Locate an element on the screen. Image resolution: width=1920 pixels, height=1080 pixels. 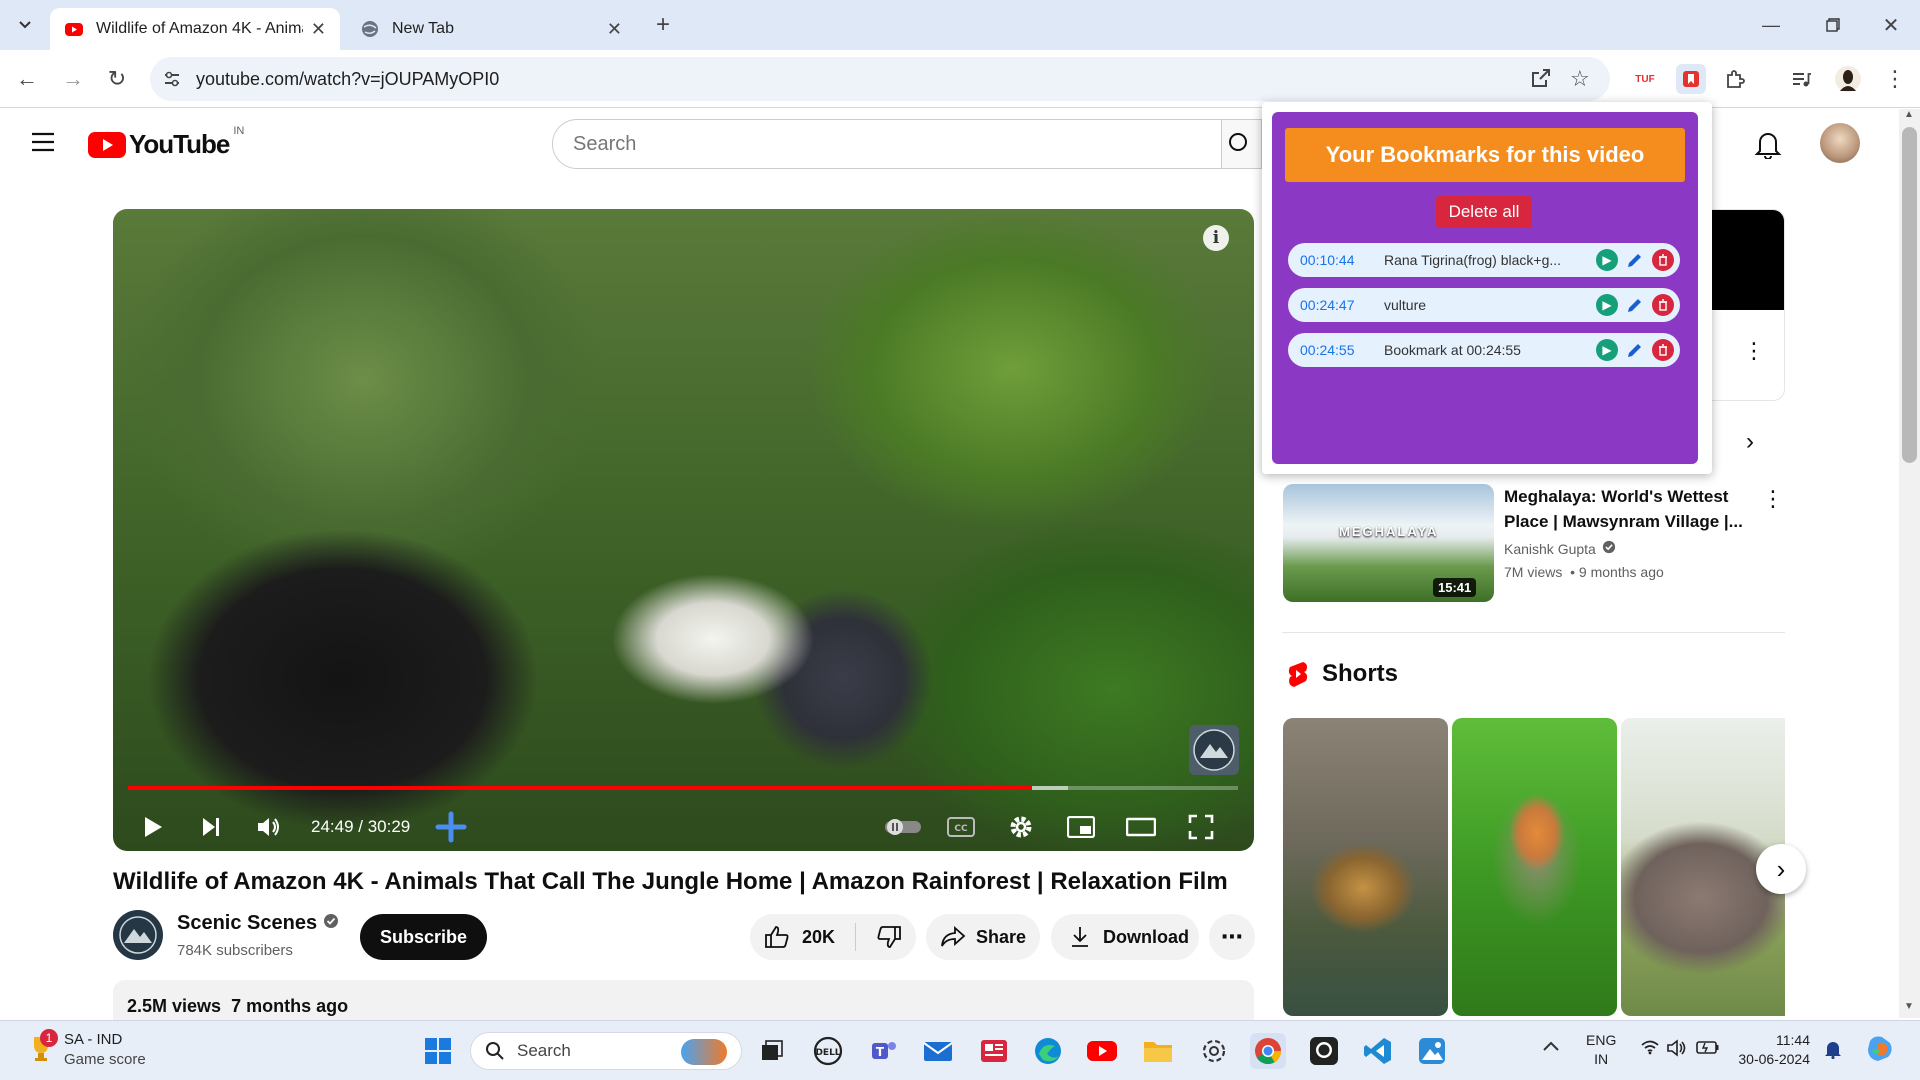
captions-icon: CC is located at coordinates (961, 827).